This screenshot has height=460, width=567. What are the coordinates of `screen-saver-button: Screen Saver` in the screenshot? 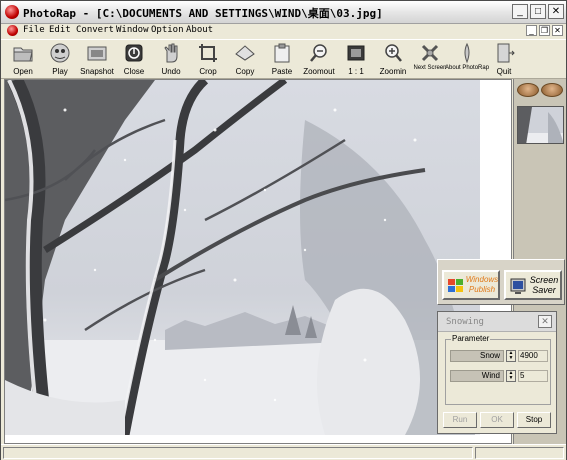 It's located at (533, 285).